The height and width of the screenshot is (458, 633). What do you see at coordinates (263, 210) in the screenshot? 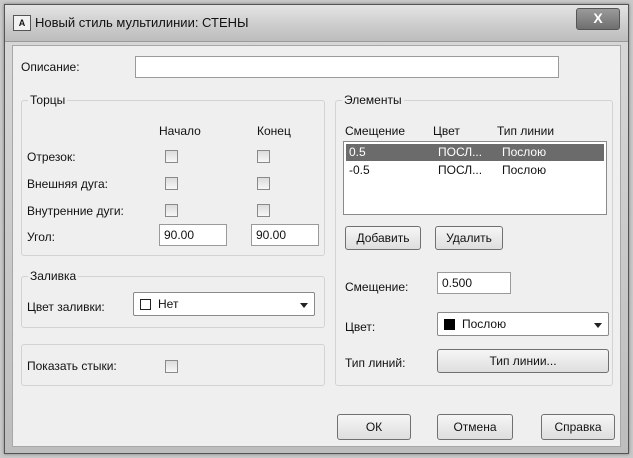
I see `caps-inner-arcs-end-checkbox` at bounding box center [263, 210].